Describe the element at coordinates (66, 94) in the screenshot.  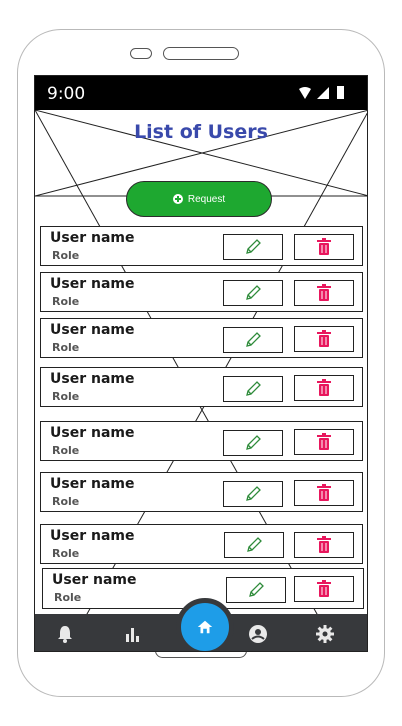
I see `status-time: 9:00` at that location.